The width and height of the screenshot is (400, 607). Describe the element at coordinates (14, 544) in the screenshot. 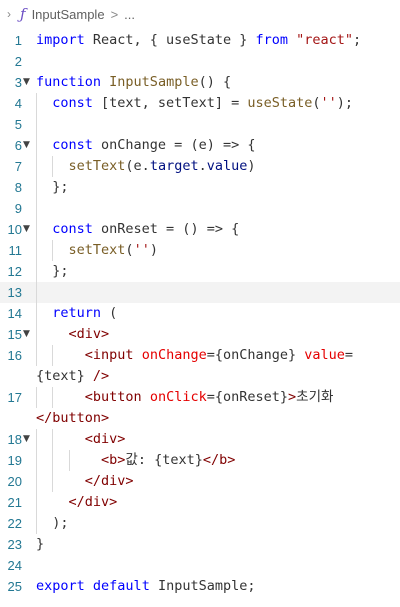

I see `line-number: 23` at that location.